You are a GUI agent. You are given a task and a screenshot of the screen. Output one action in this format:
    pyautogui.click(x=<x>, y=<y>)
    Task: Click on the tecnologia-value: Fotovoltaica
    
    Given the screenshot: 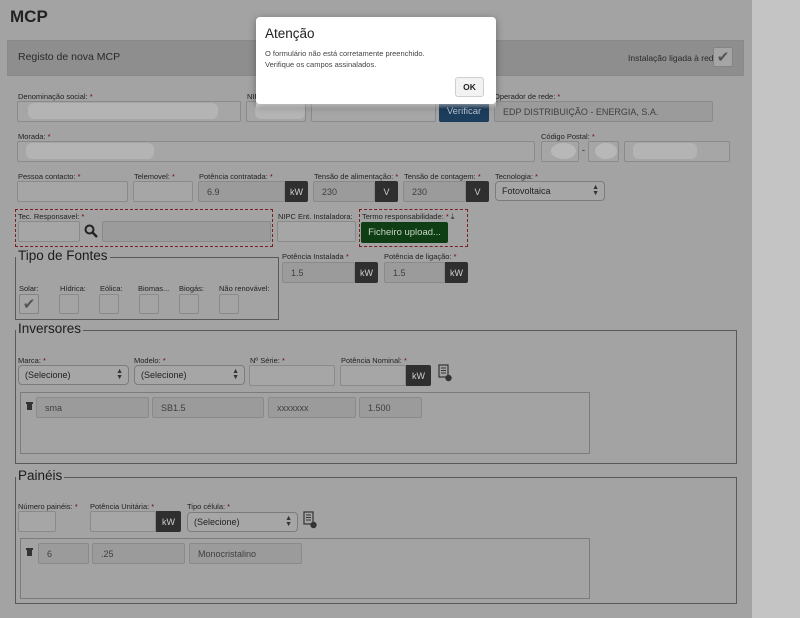 What is the action you would take?
    pyautogui.click(x=526, y=191)
    